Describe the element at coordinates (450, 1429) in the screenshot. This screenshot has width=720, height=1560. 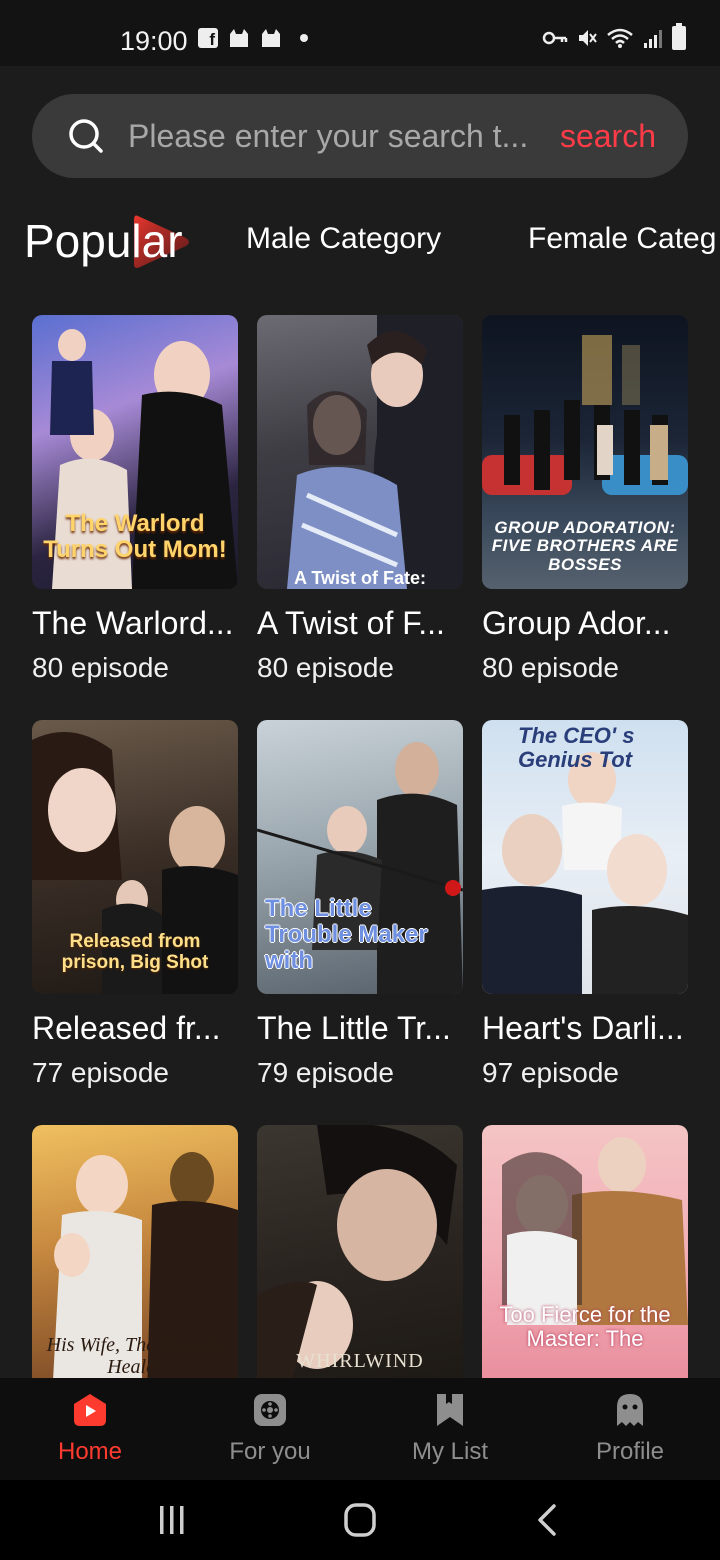
I see `nav-my-list: My List` at that location.